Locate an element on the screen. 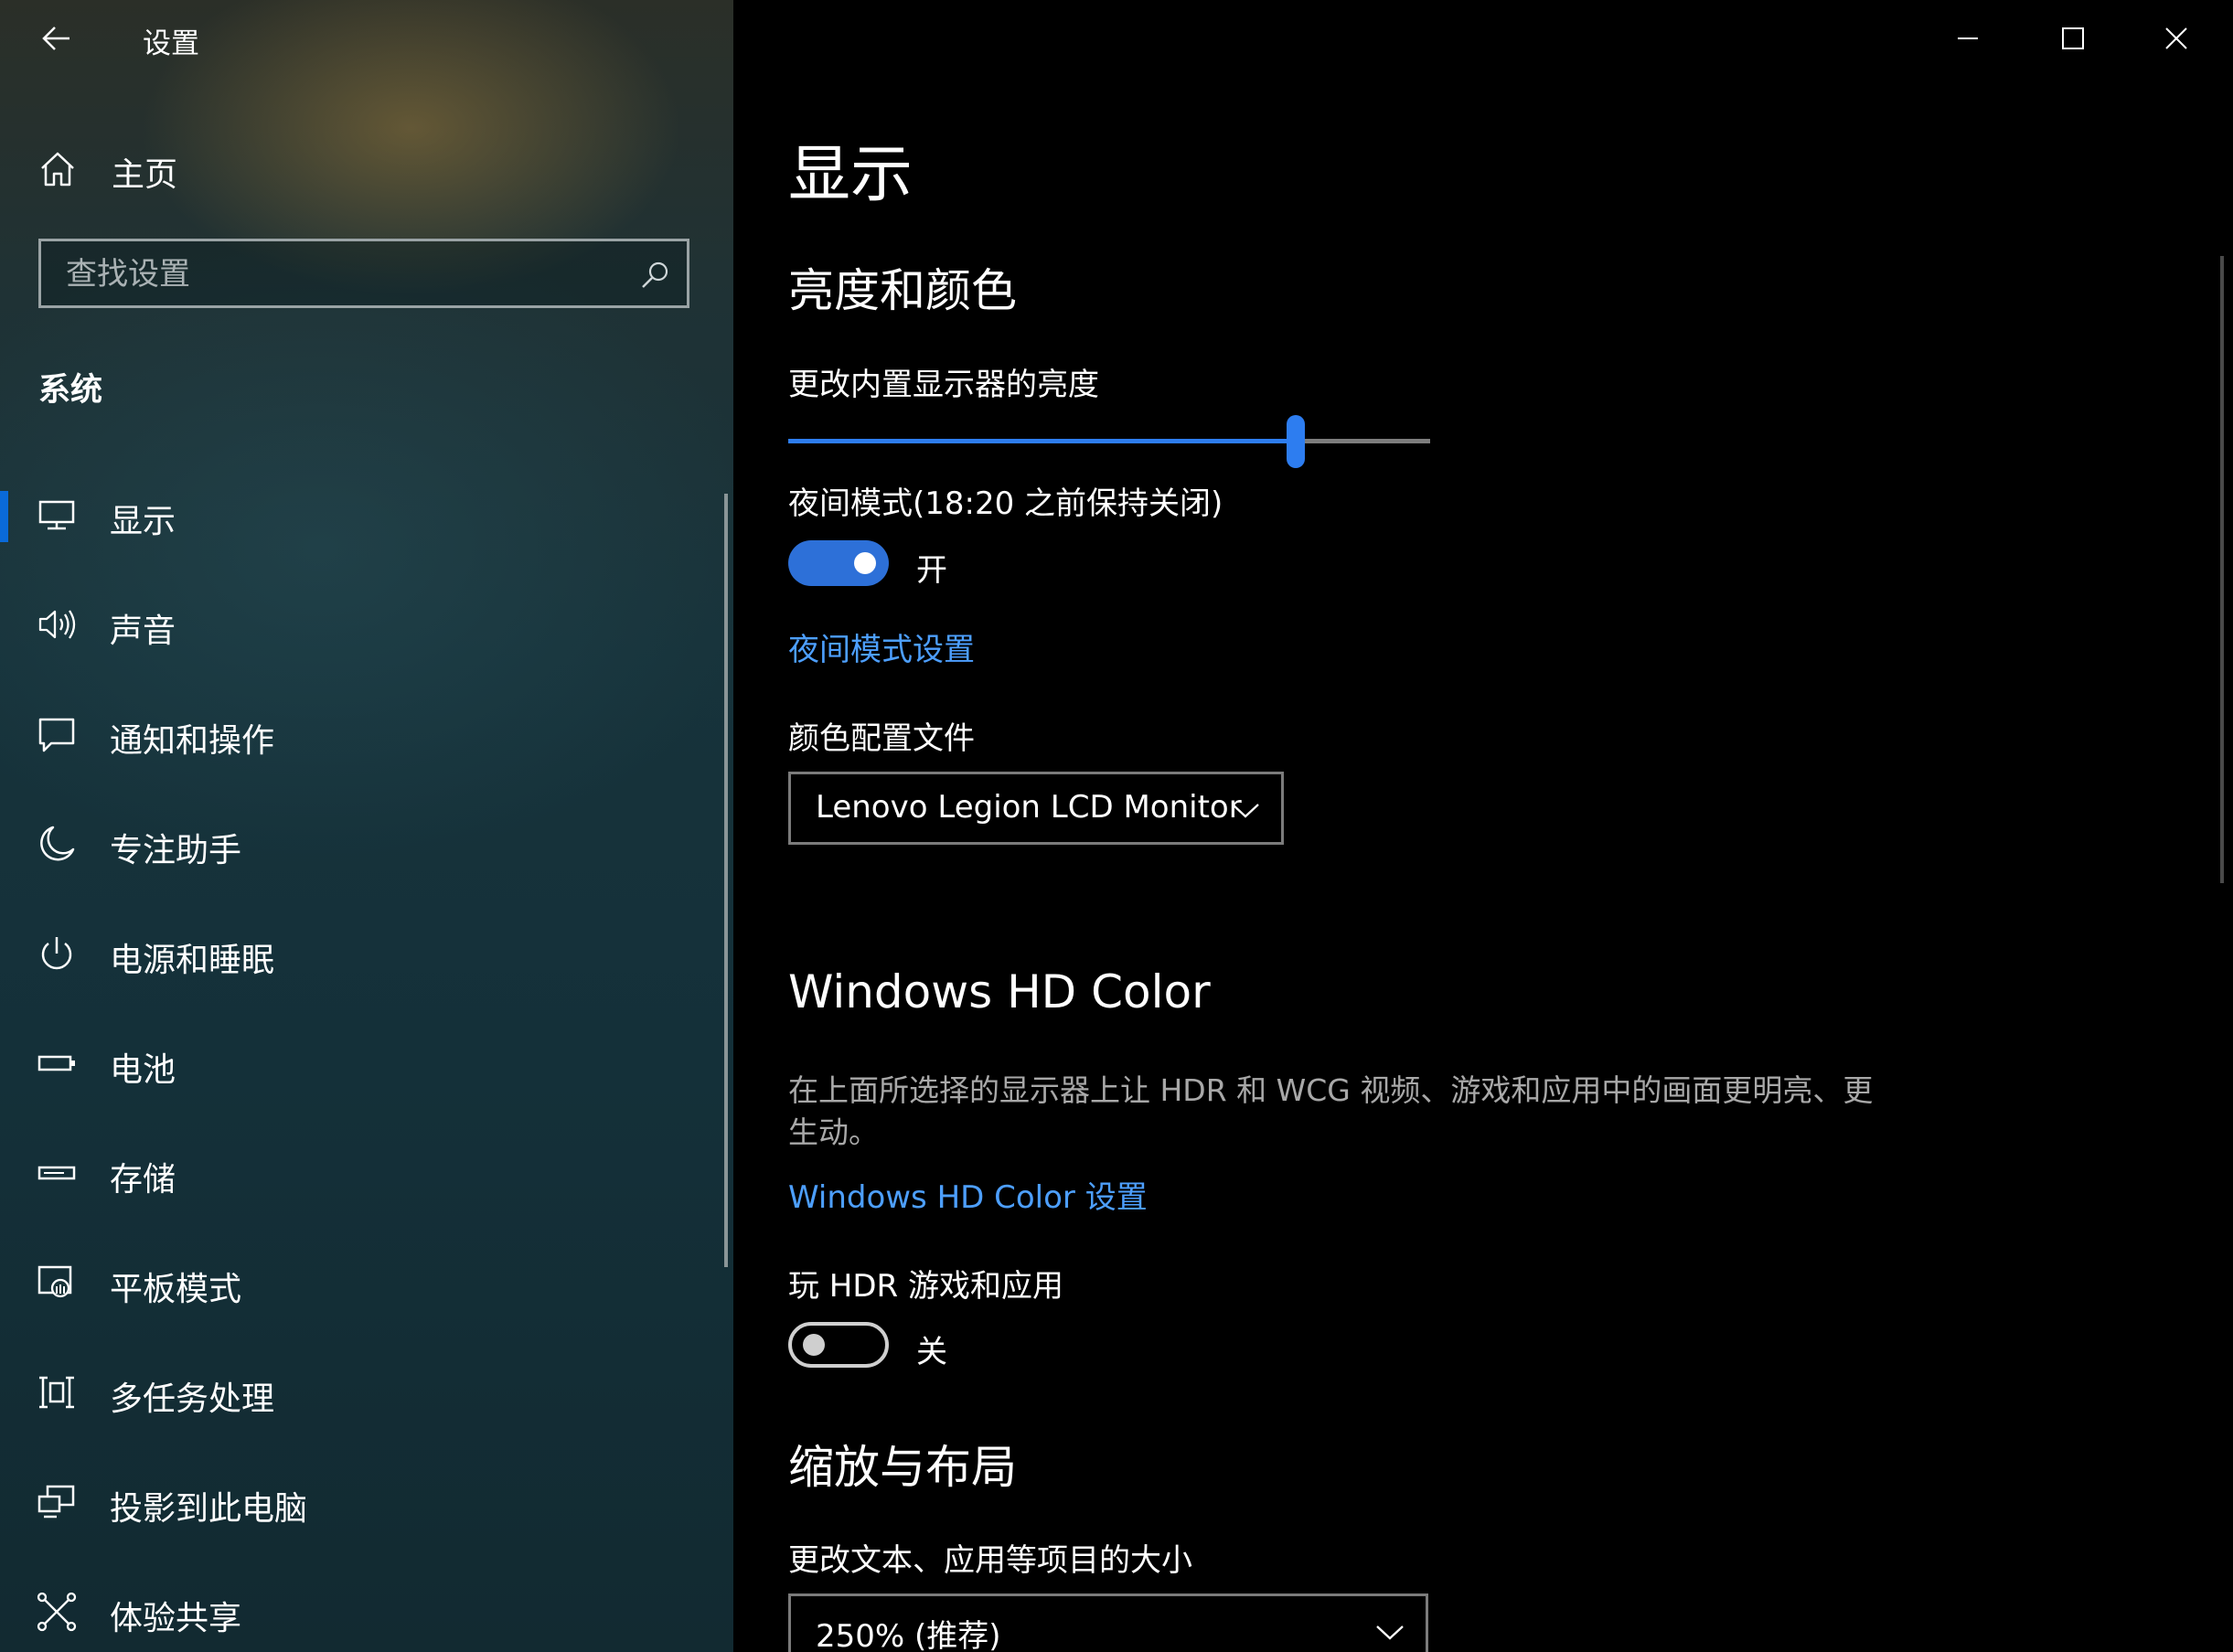 Image resolution: width=2233 pixels, height=1652 pixels. home-icon is located at coordinates (57, 169).